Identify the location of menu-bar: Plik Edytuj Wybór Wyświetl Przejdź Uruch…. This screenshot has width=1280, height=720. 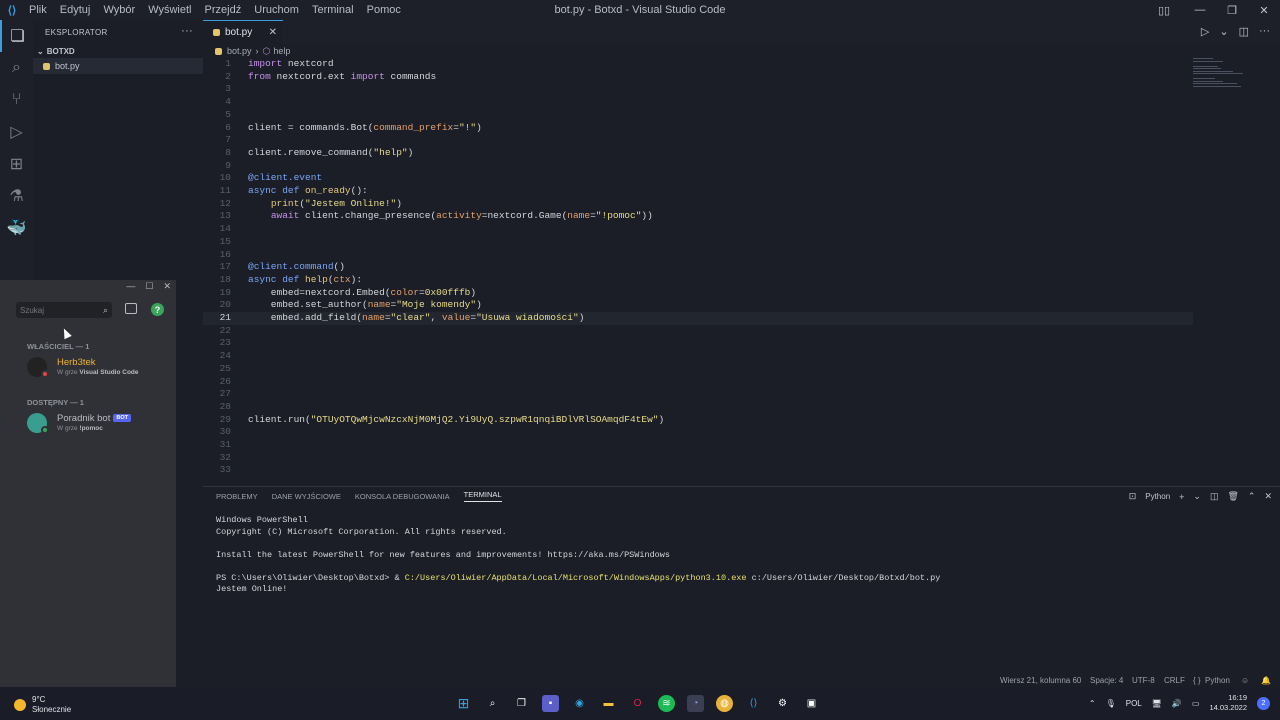
(215, 10).